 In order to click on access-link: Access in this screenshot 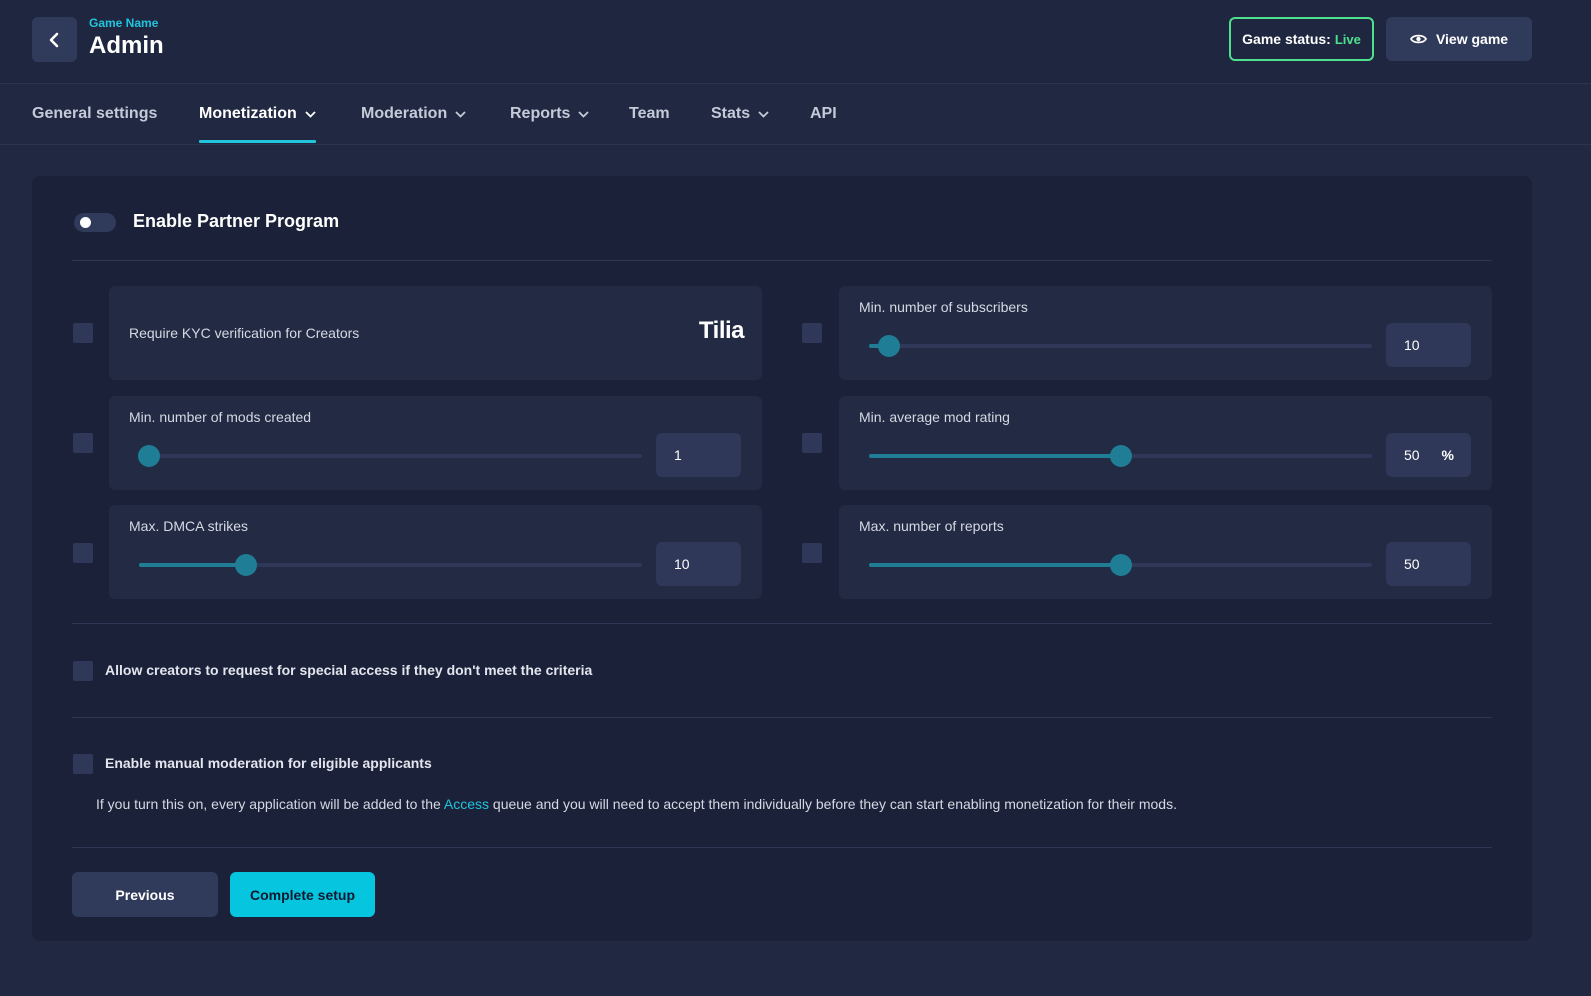, I will do `click(466, 804)`.